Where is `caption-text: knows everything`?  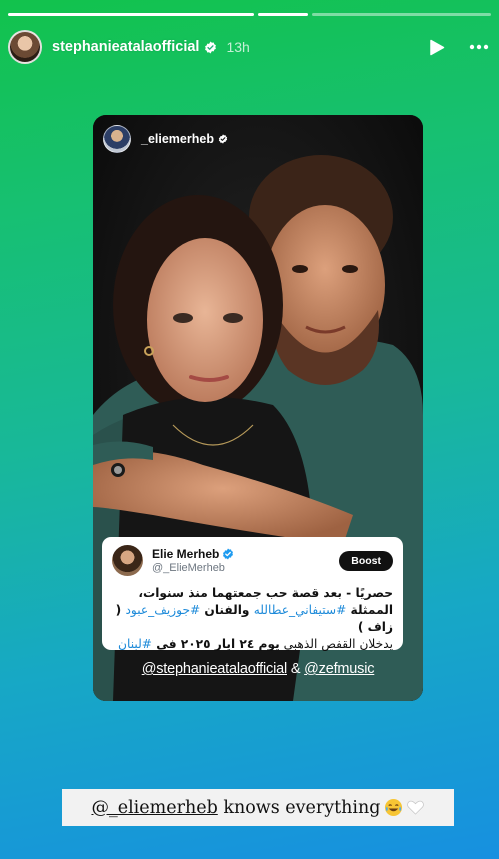 caption-text: knows everything is located at coordinates (299, 807).